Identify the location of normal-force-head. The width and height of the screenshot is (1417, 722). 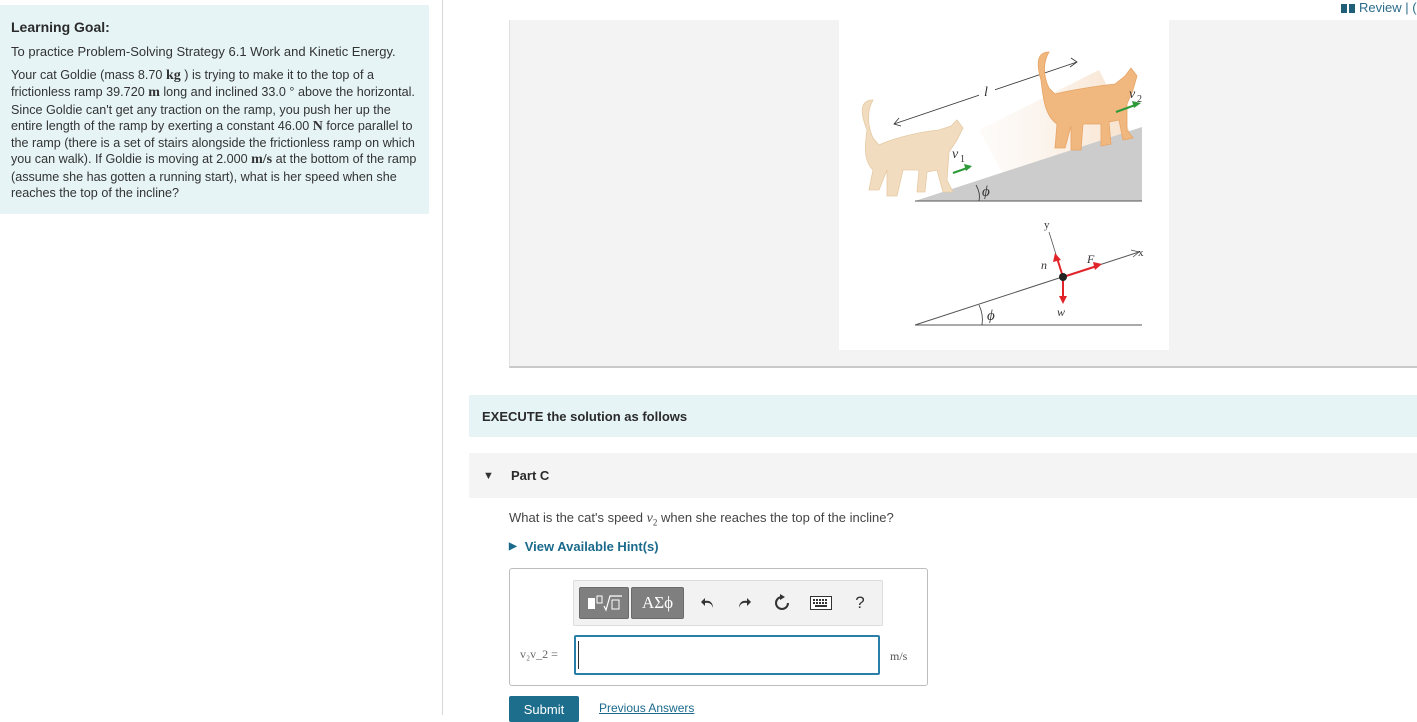
(1057, 257).